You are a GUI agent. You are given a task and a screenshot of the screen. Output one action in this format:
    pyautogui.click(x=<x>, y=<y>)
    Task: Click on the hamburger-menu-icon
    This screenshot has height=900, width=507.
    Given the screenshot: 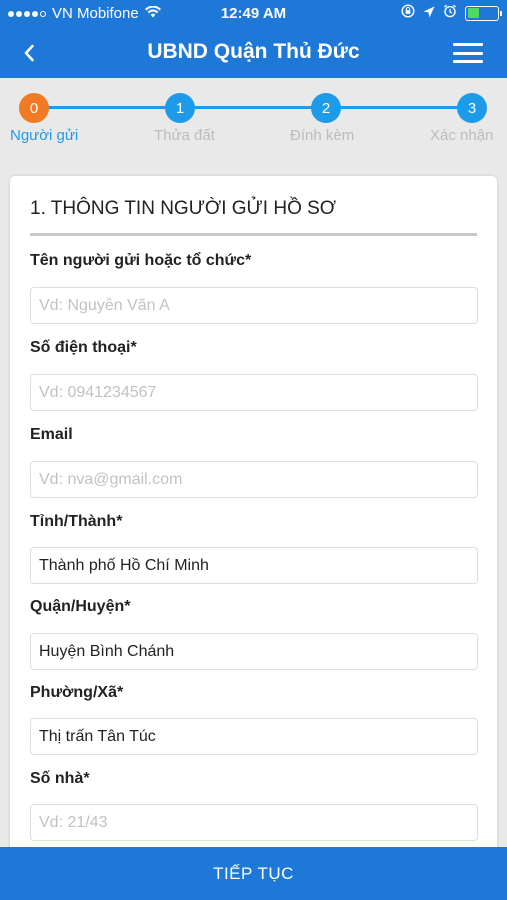 What is the action you would take?
    pyautogui.click(x=468, y=53)
    